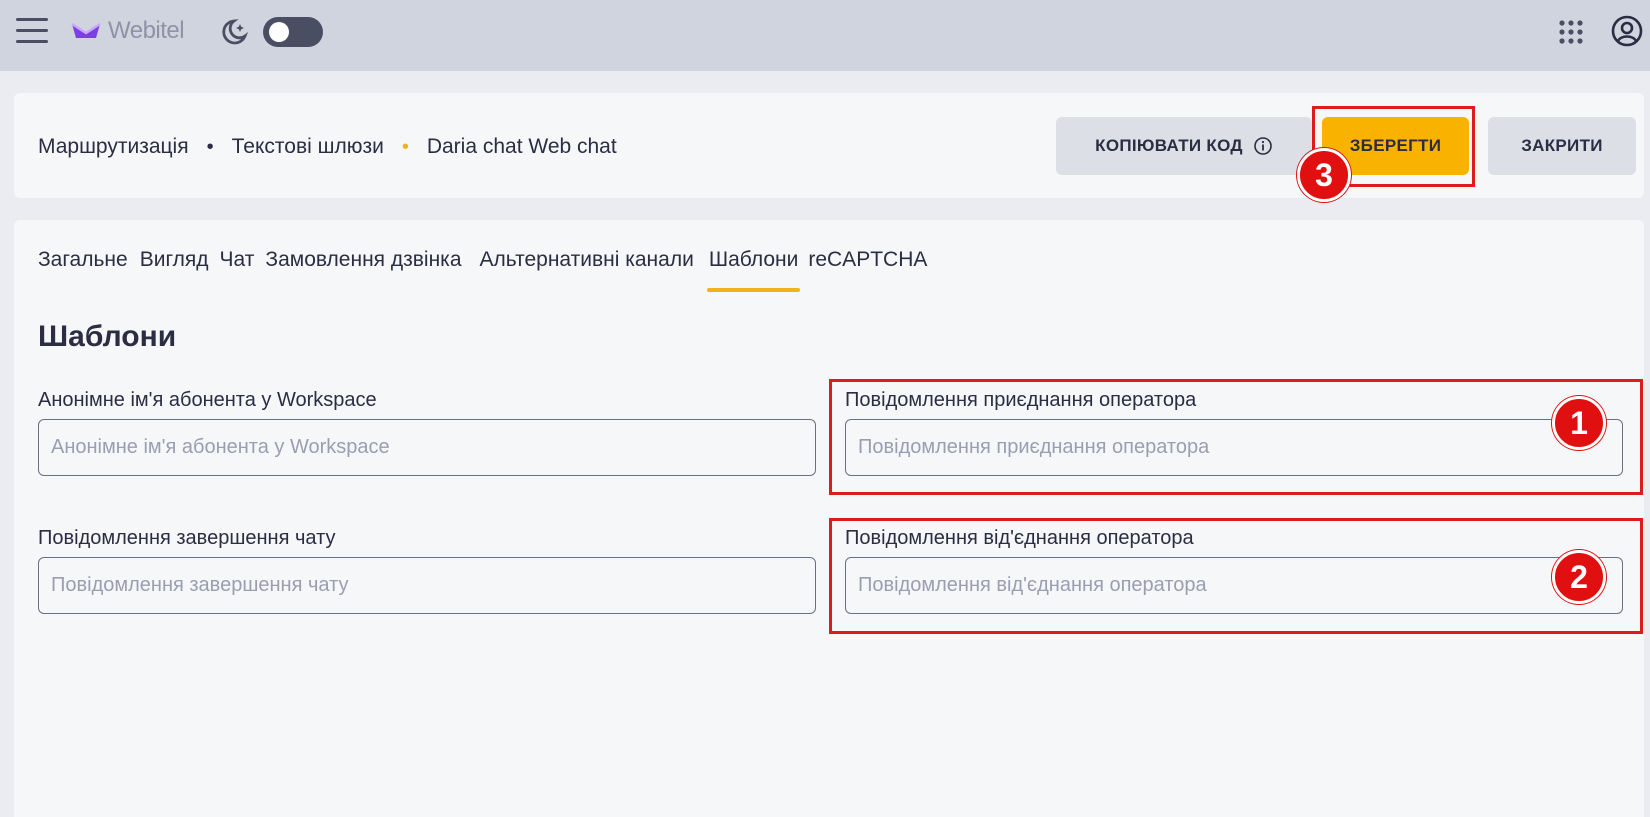  What do you see at coordinates (83, 260) in the screenshot?
I see `tab-general: Загальне` at bounding box center [83, 260].